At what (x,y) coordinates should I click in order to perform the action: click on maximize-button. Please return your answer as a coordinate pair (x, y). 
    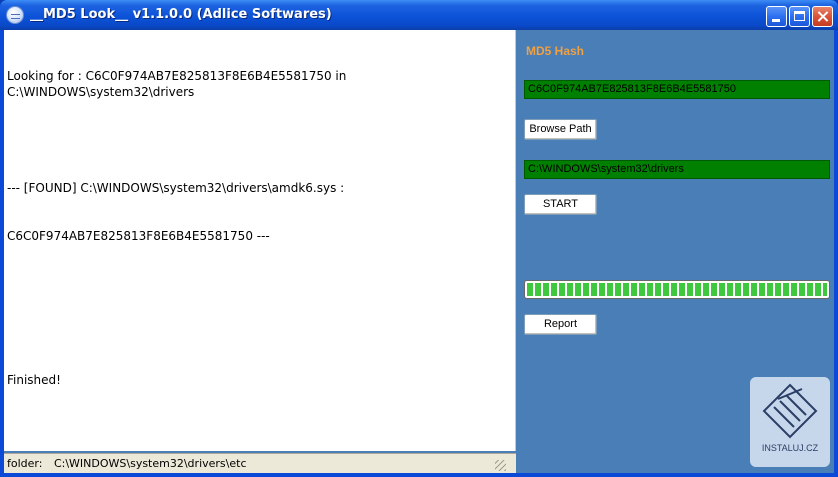
    Looking at the image, I should click on (799, 16).